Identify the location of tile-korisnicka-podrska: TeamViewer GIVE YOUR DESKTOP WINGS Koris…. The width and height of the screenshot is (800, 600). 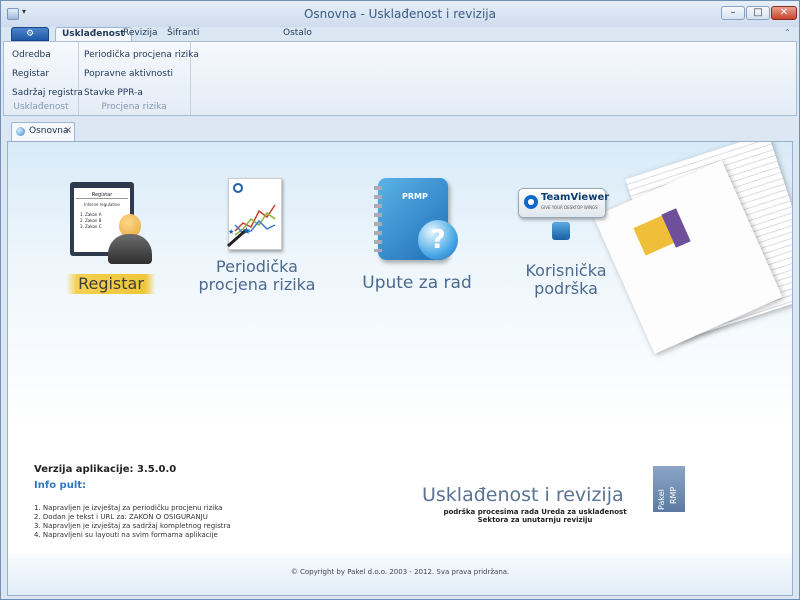
(566, 242).